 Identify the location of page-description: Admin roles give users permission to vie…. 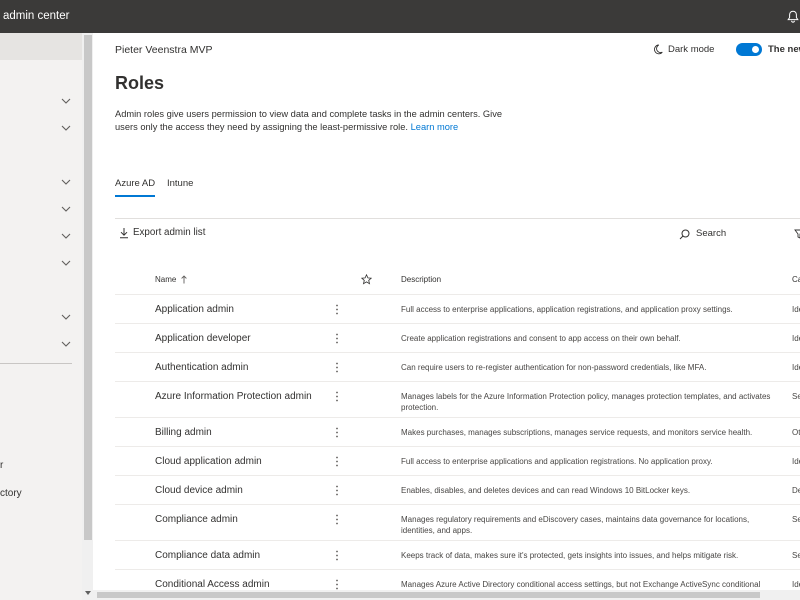
(312, 121).